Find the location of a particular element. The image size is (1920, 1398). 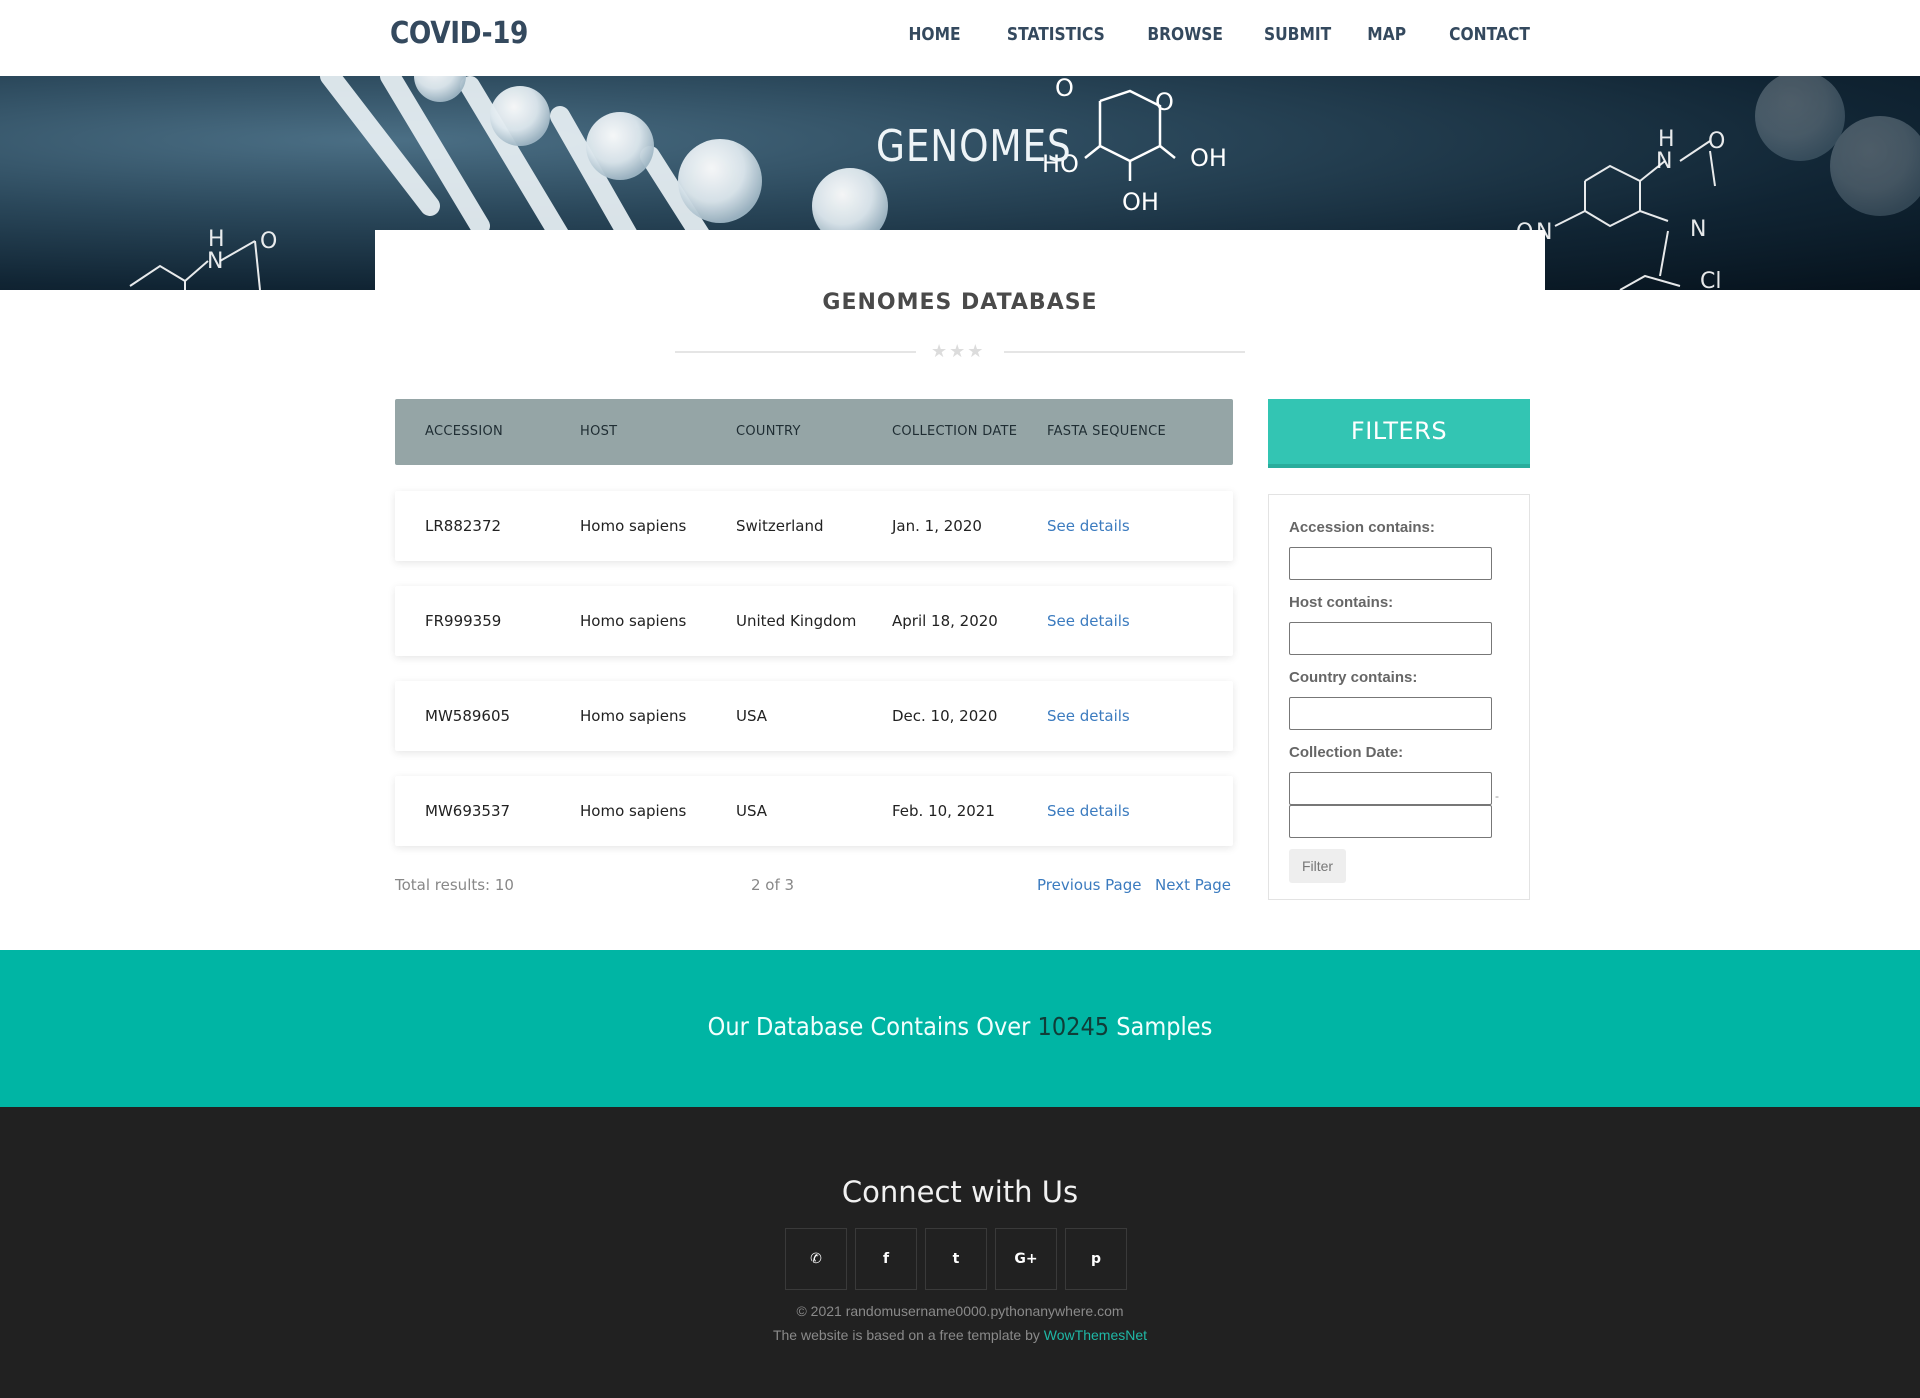

country-label: Country contains: is located at coordinates (1353, 677).